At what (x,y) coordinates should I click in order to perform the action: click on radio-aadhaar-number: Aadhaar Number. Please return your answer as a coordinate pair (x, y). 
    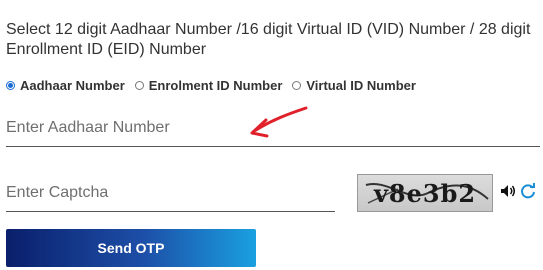
    Looking at the image, I should click on (65, 85).